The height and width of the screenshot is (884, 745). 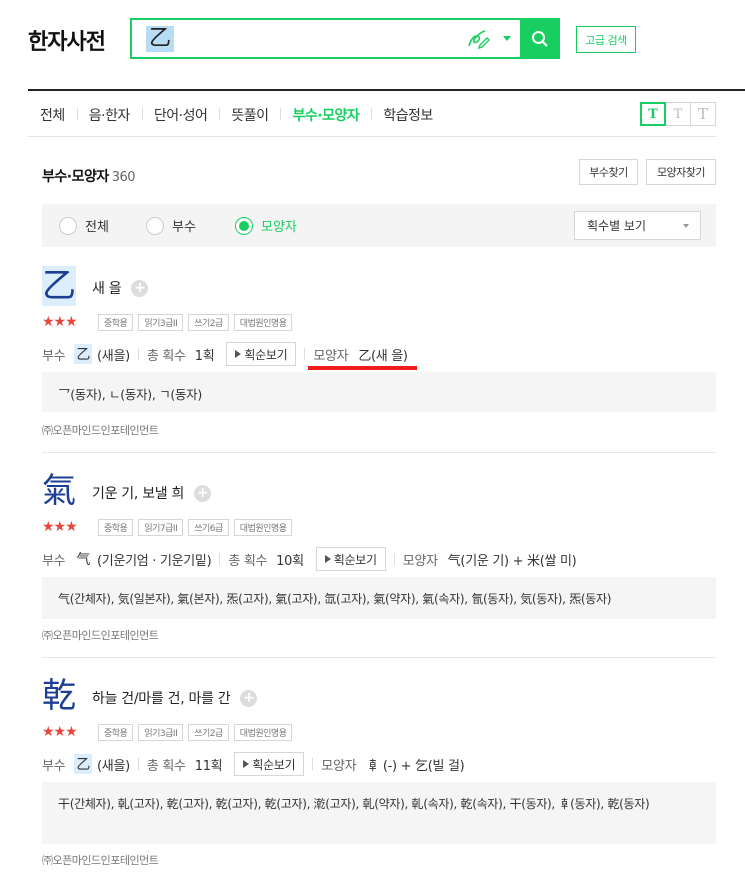 What do you see at coordinates (180, 115) in the screenshot?
I see `tab-words-idioms: 단어·성어` at bounding box center [180, 115].